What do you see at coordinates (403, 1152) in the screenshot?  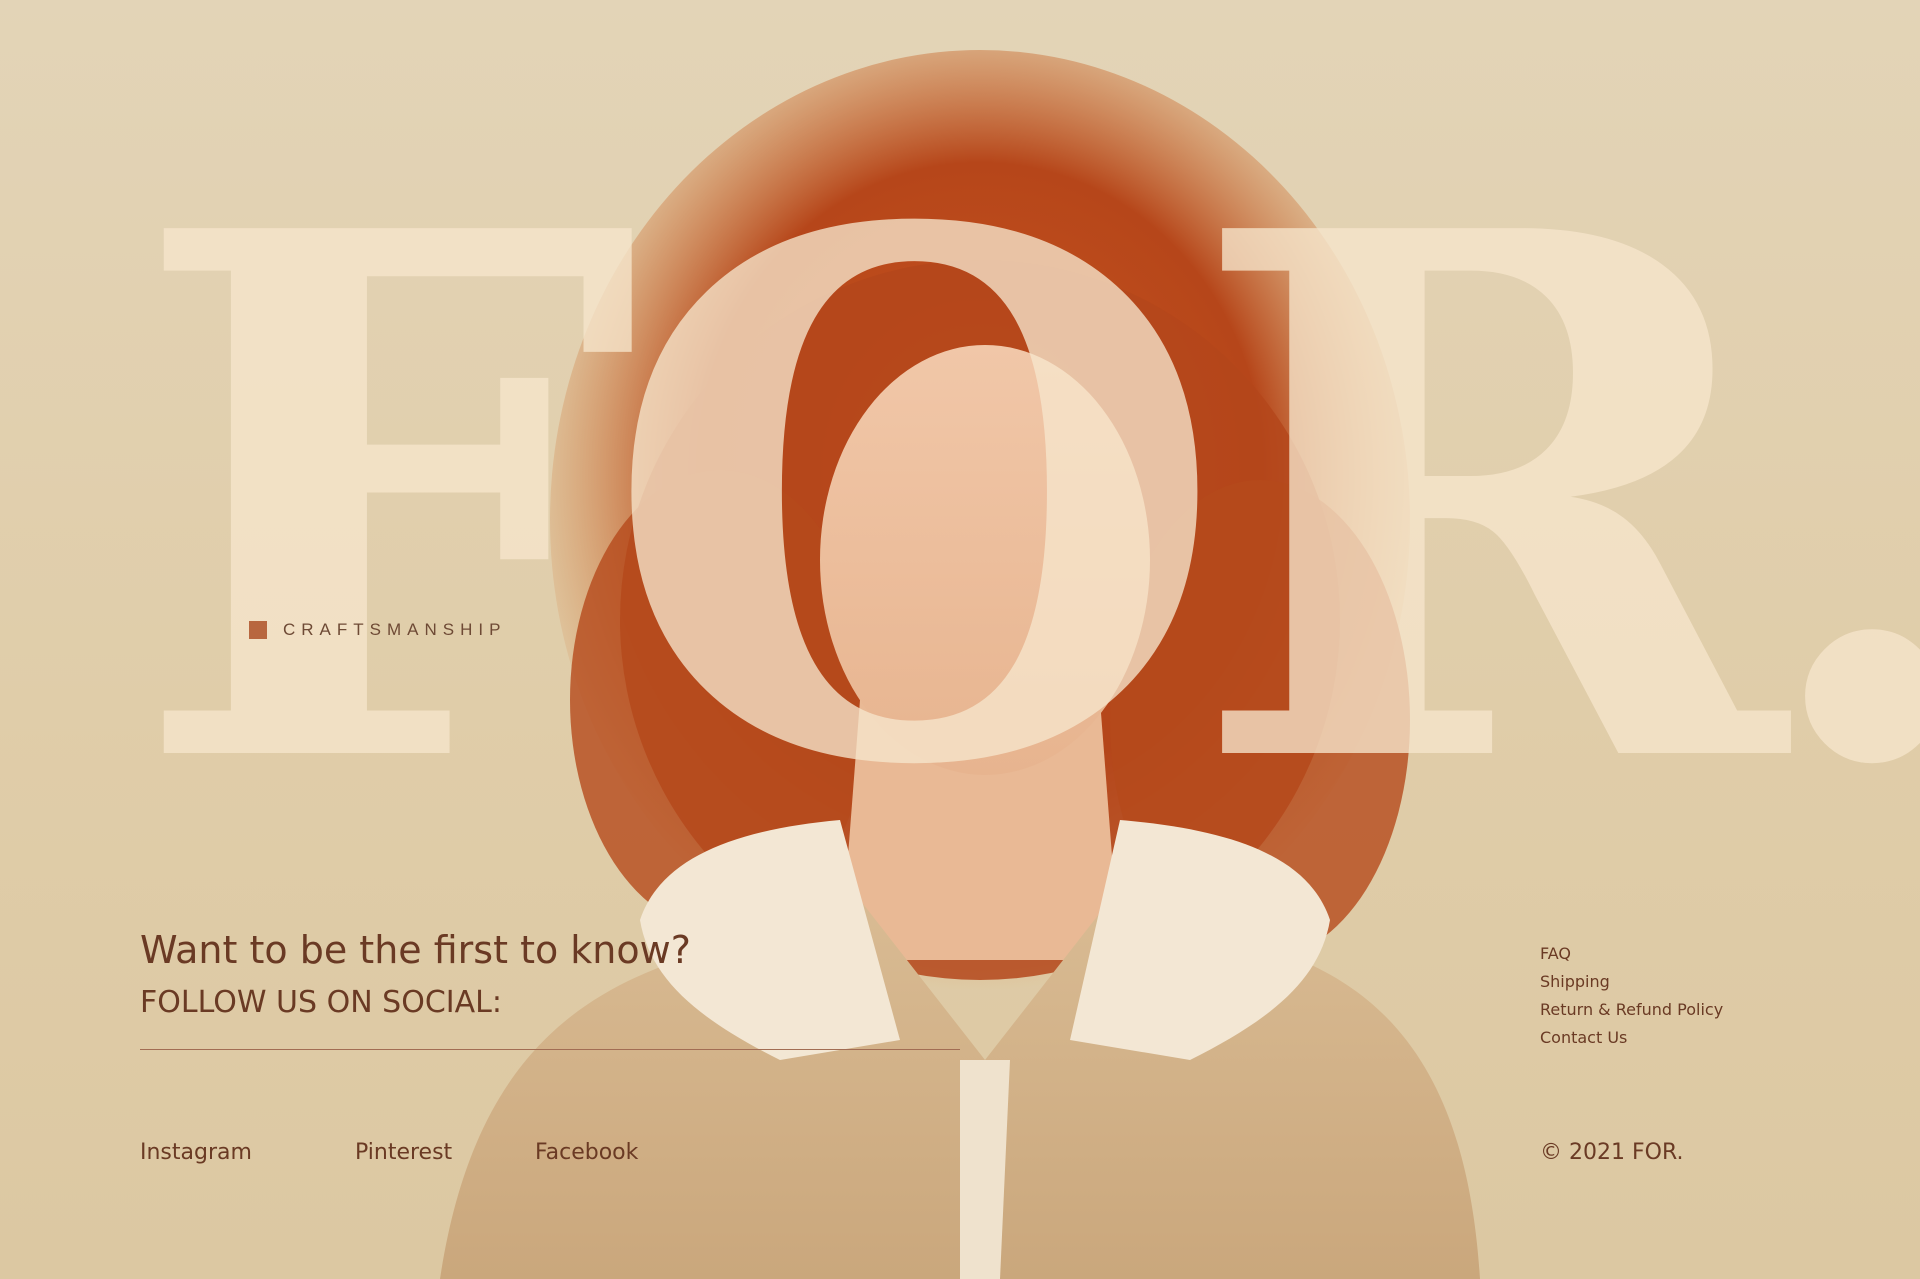 I see `pinterest-link: Pinterest` at bounding box center [403, 1152].